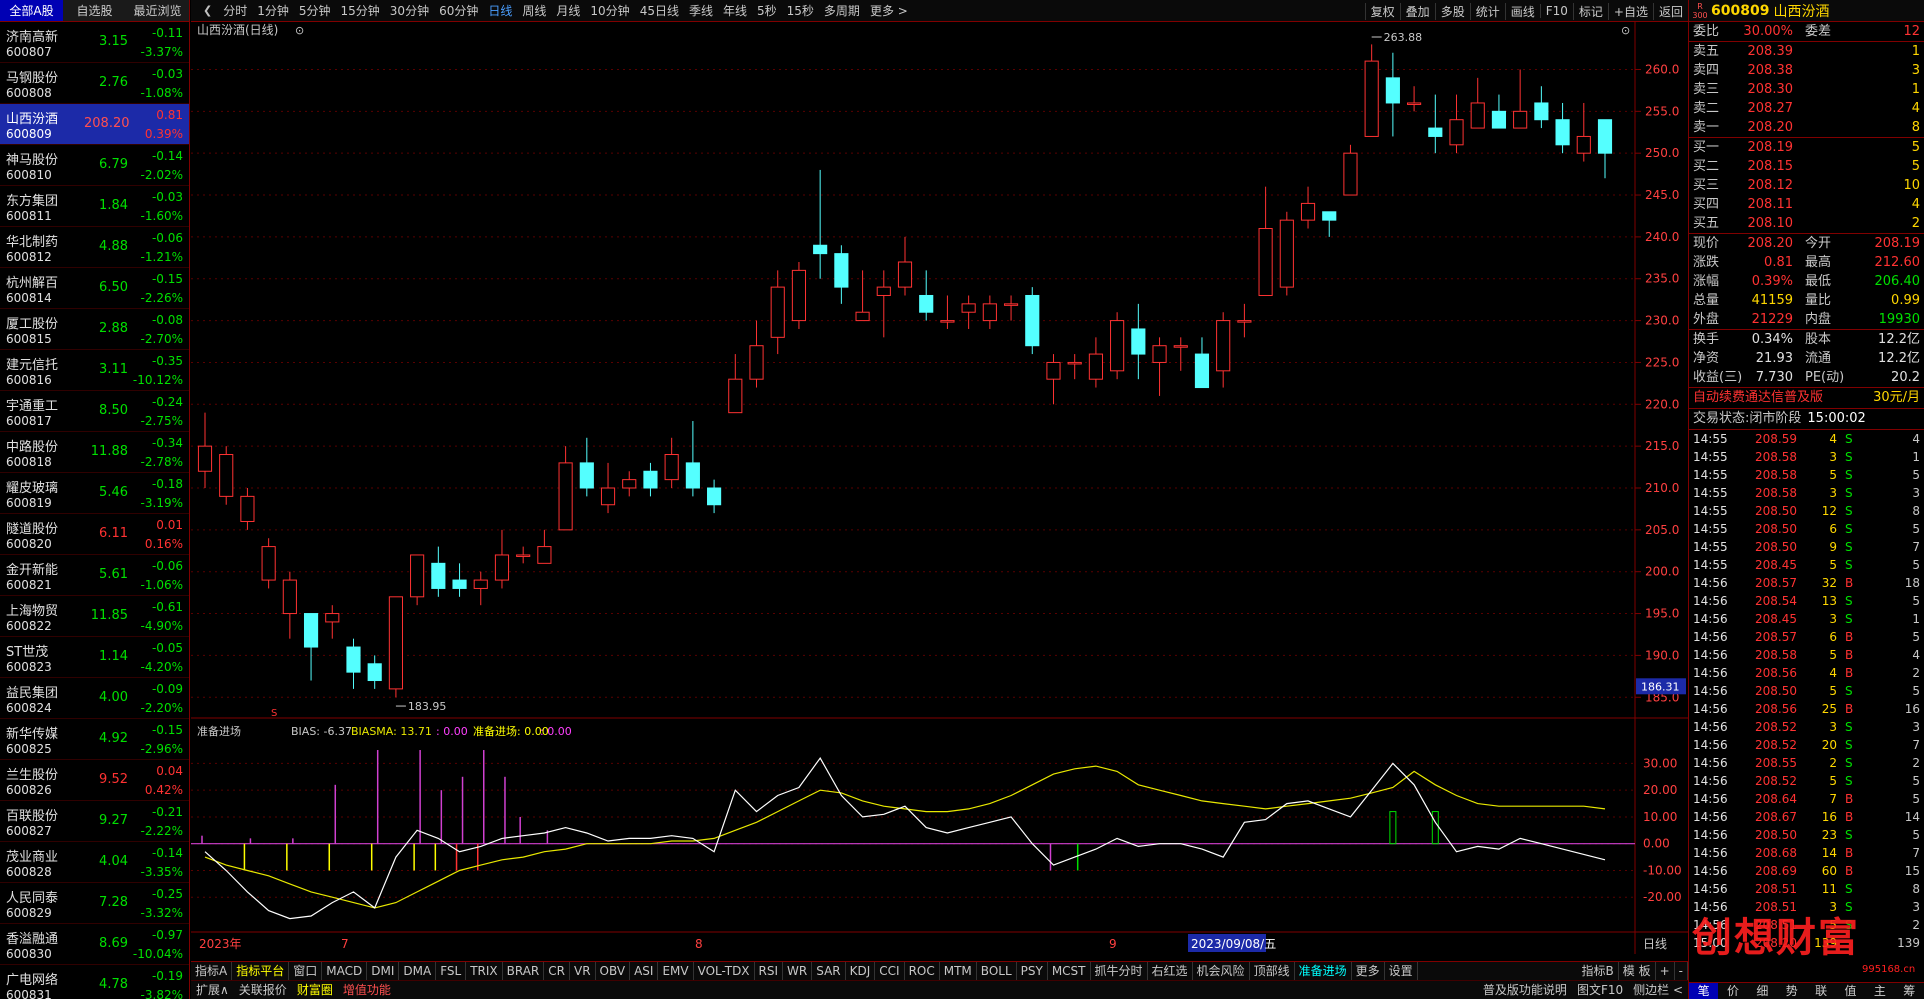 The width and height of the screenshot is (1924, 999). Describe the element at coordinates (701, 10) in the screenshot. I see `period-btn: 季线` at that location.